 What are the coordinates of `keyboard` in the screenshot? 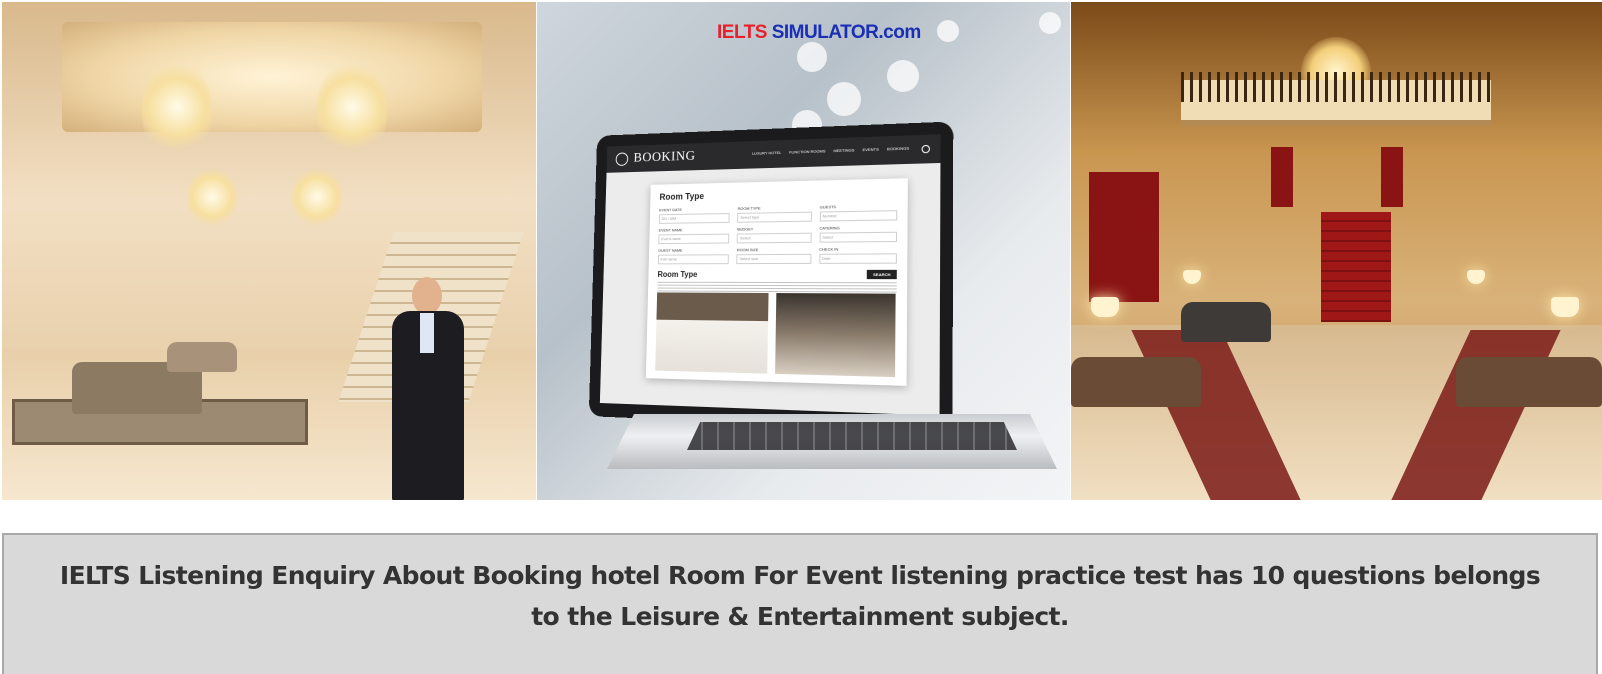 It's located at (852, 436).